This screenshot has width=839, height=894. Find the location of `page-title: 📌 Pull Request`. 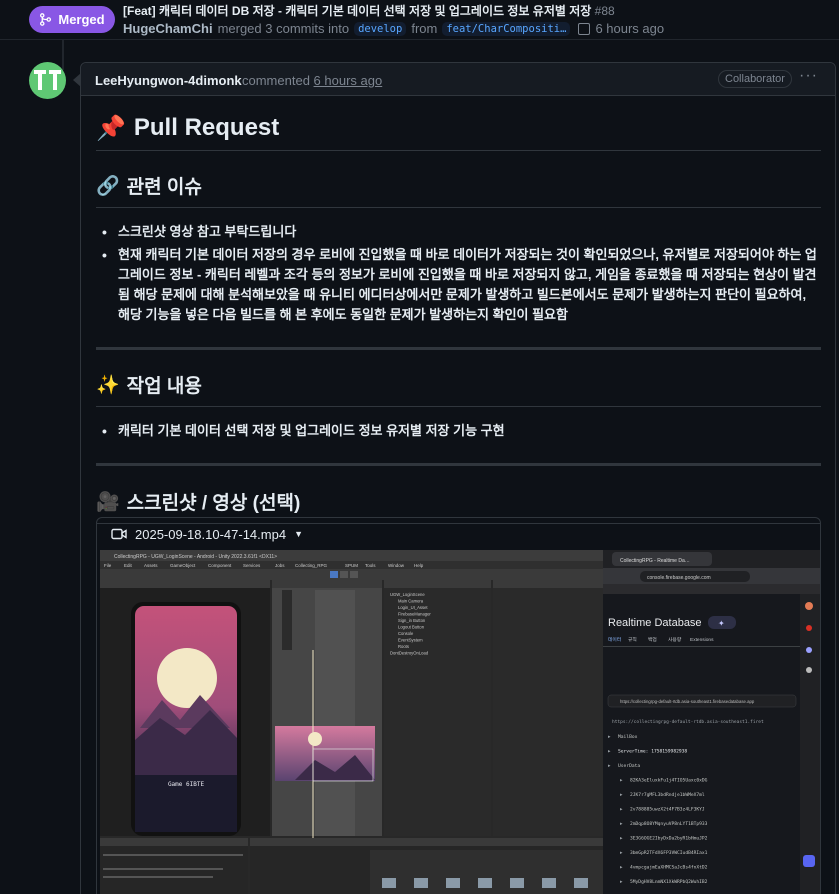

page-title: 📌 Pull Request is located at coordinates (458, 132).